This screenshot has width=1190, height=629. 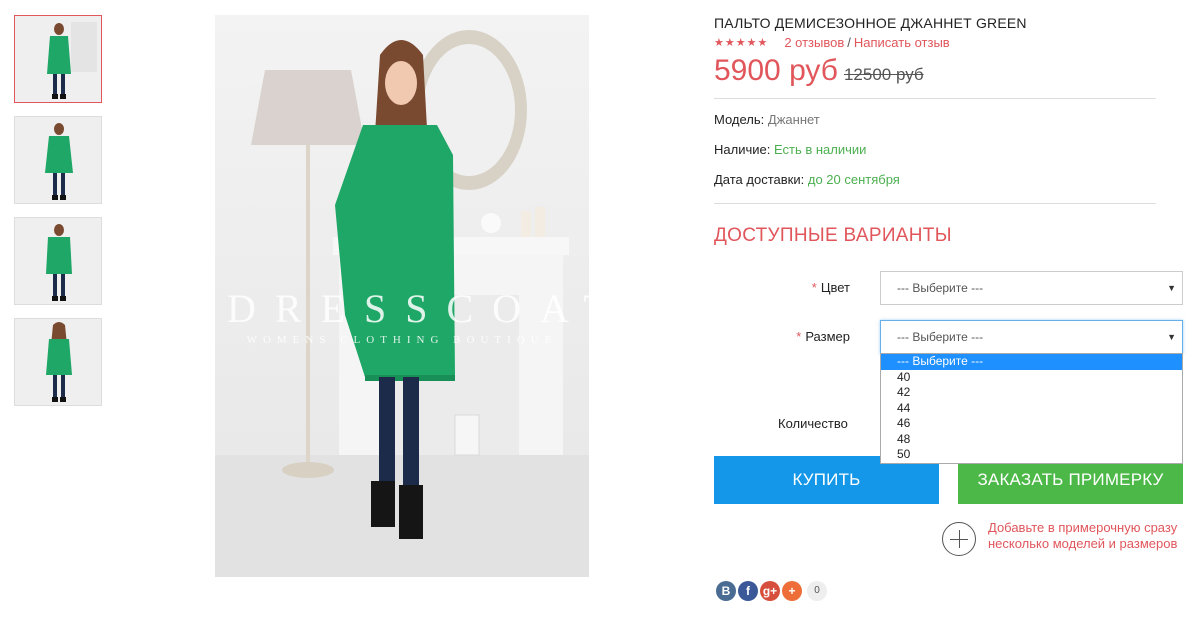 I want to click on current-price: 5900 руб, so click(x=776, y=70).